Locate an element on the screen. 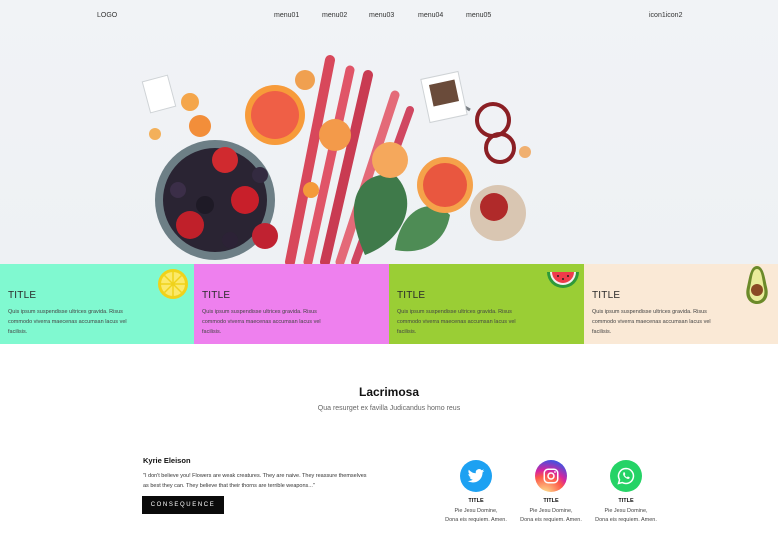 The height and width of the screenshot is (554, 778). menu-item-05: menu05 is located at coordinates (478, 15).